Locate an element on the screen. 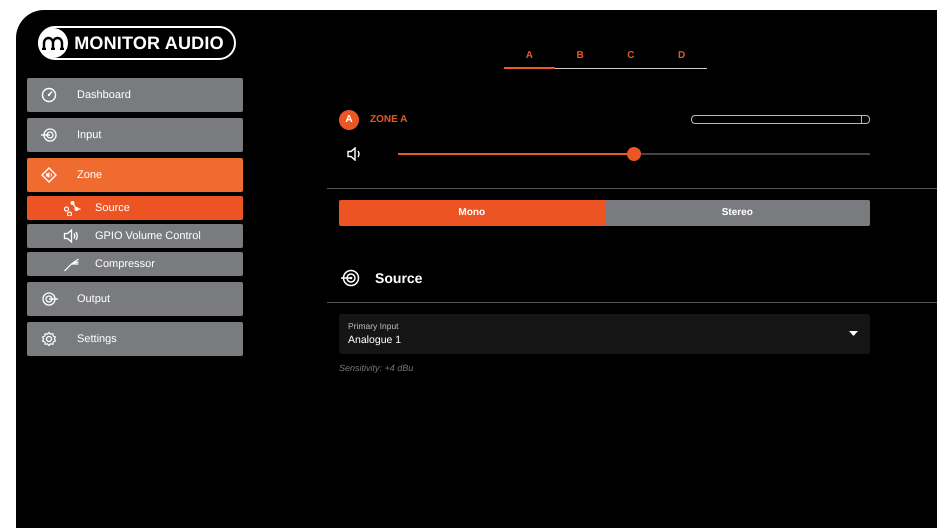 This screenshot has width=937, height=528. zone-tab: A is located at coordinates (529, 55).